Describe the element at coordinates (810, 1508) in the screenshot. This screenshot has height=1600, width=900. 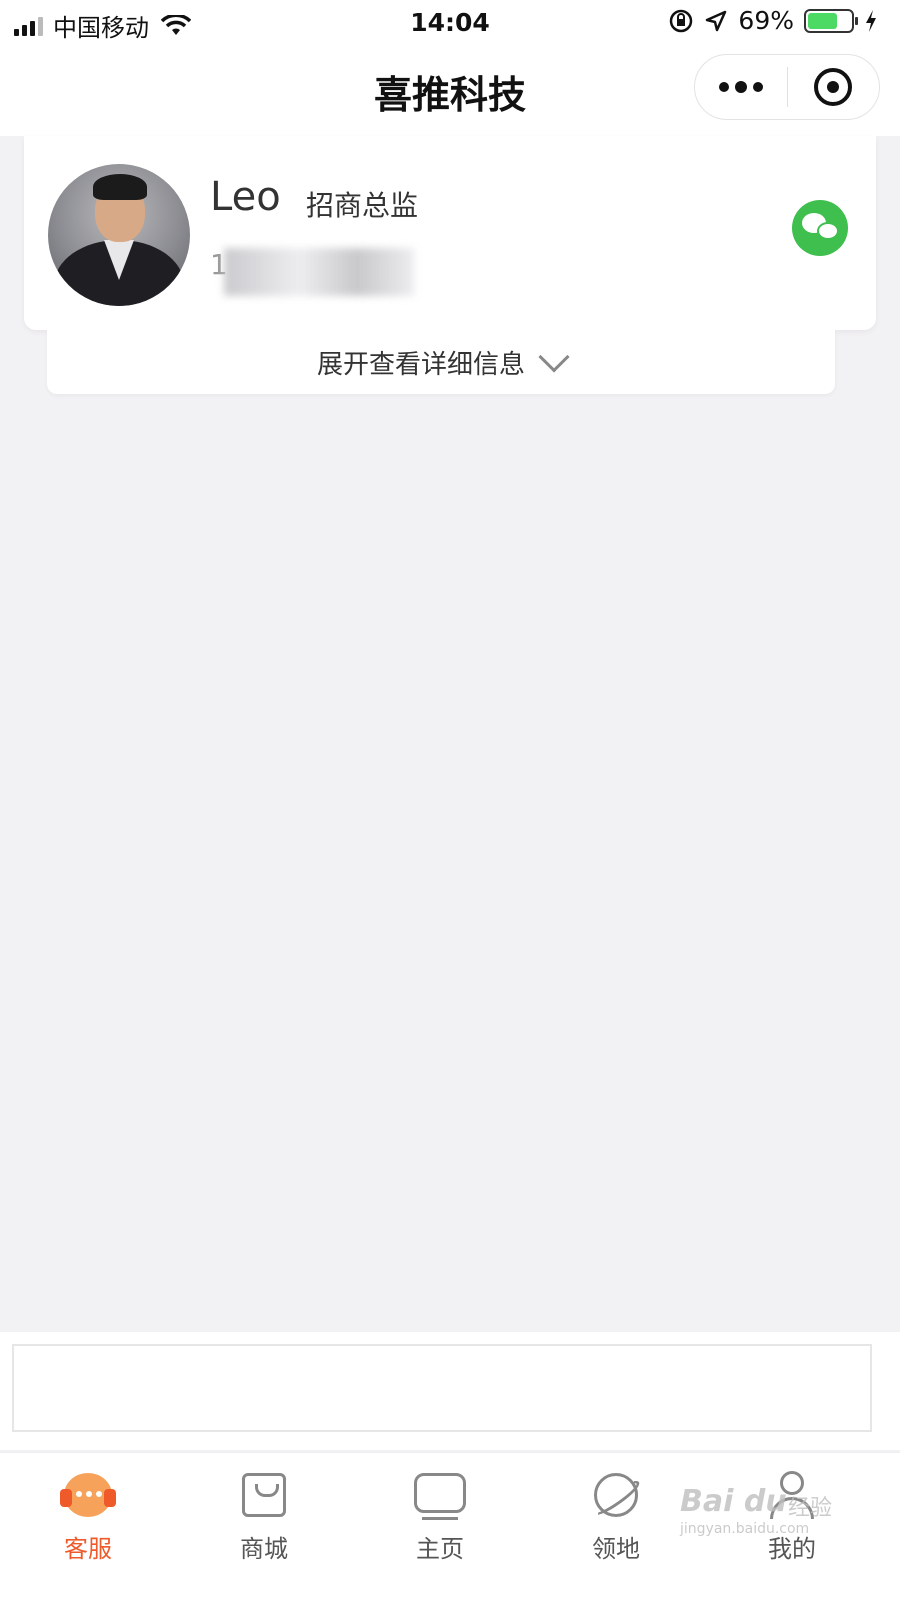
I see `watermark-extra: 经验` at that location.